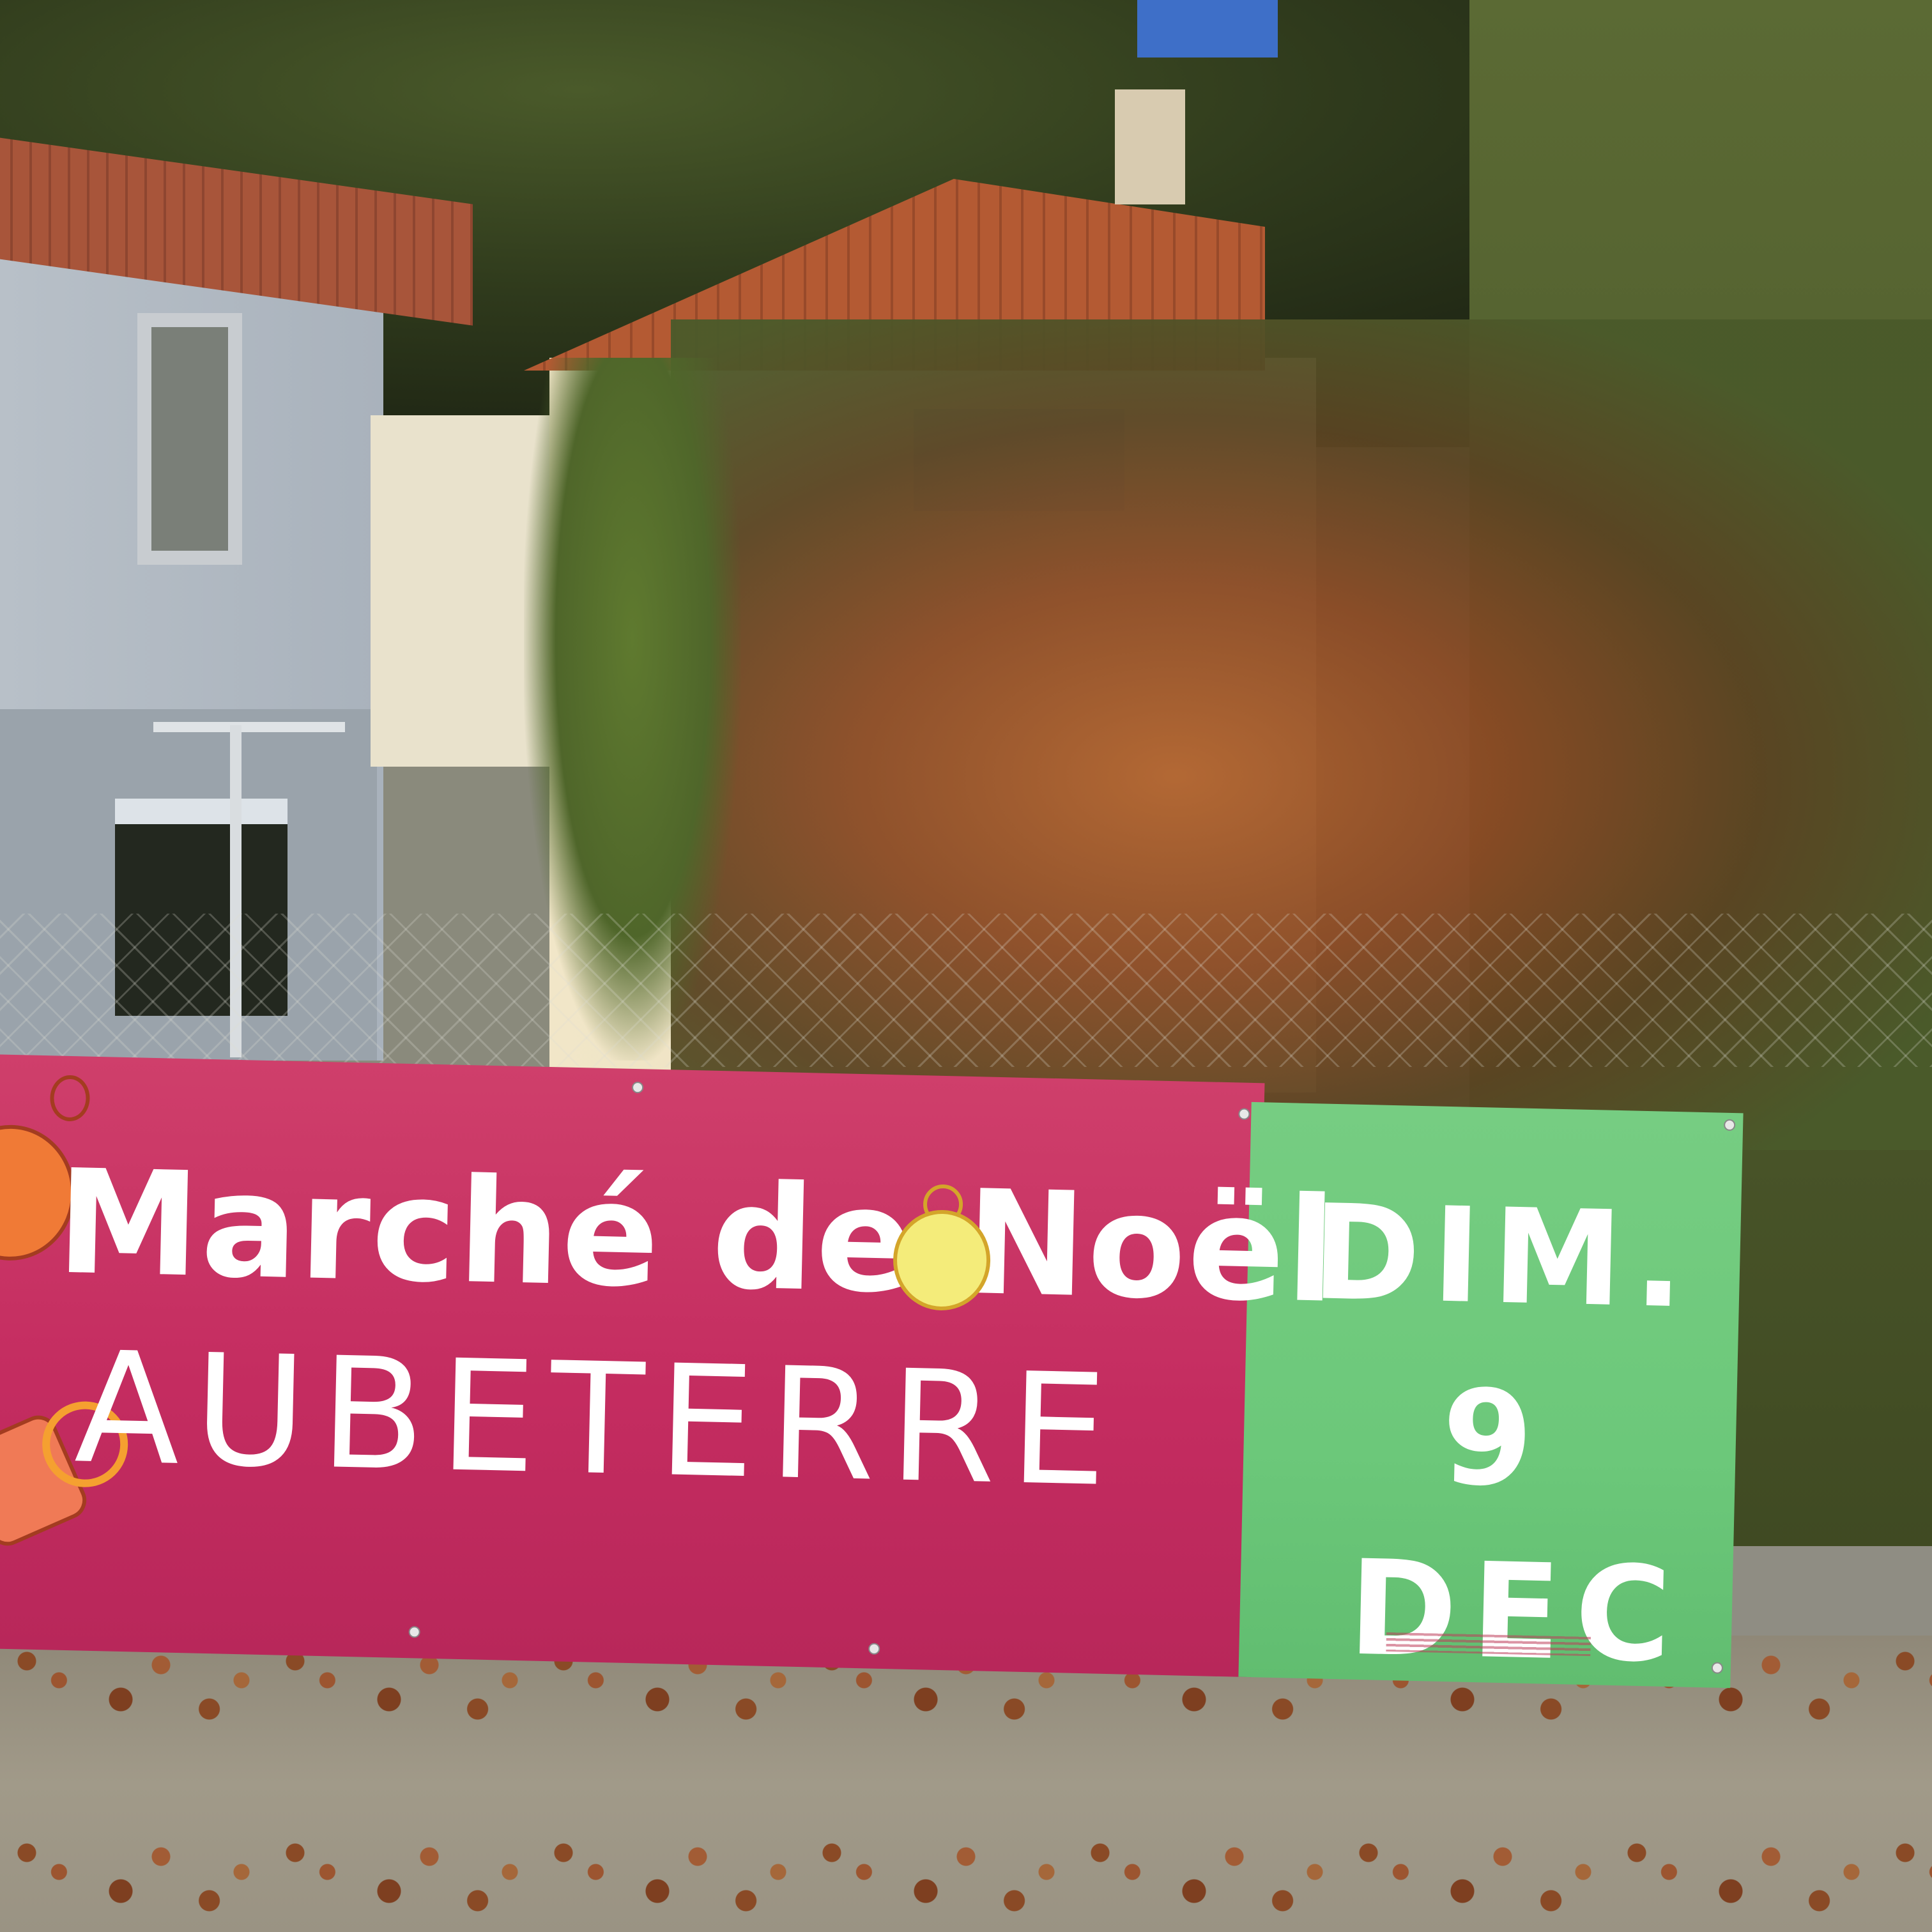  I want to click on banner-date-number: 9, so click(1487, 1439).